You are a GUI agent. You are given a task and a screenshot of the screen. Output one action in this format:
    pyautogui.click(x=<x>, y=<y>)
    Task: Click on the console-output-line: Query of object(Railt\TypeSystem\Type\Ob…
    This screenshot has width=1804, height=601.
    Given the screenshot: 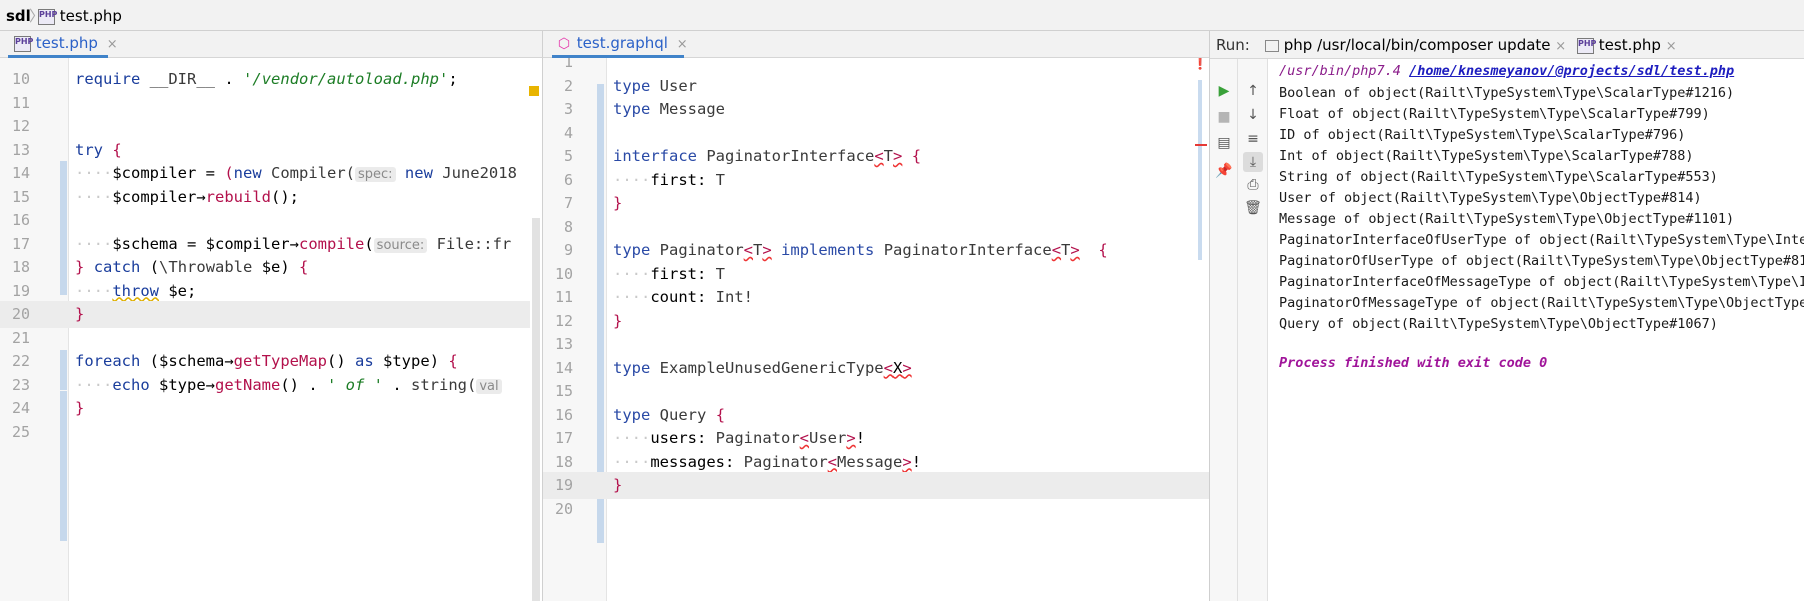 What is the action you would take?
    pyautogui.click(x=1498, y=324)
    